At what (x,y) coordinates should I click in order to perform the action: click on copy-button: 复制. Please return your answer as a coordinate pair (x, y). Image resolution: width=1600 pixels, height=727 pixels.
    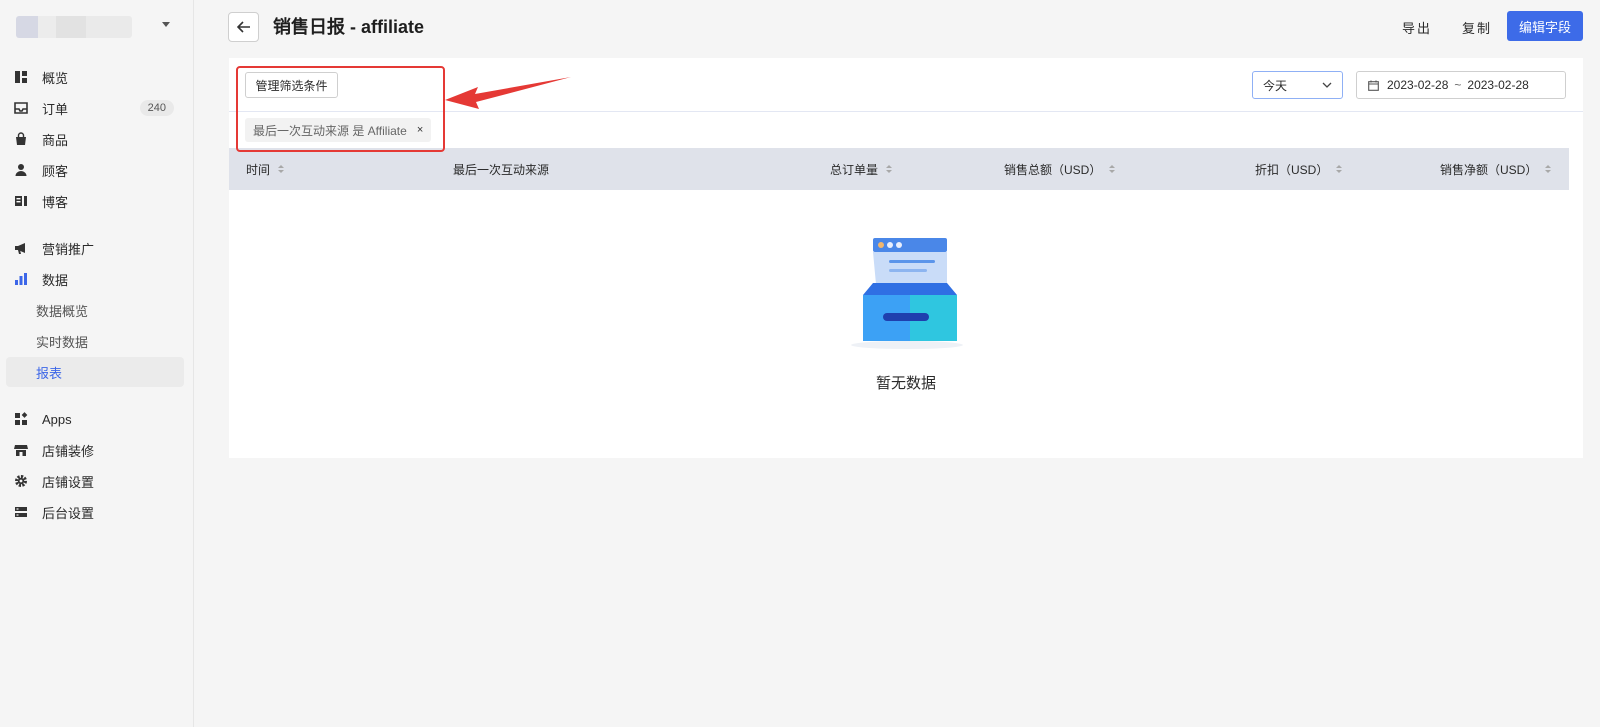
    Looking at the image, I should click on (1477, 27).